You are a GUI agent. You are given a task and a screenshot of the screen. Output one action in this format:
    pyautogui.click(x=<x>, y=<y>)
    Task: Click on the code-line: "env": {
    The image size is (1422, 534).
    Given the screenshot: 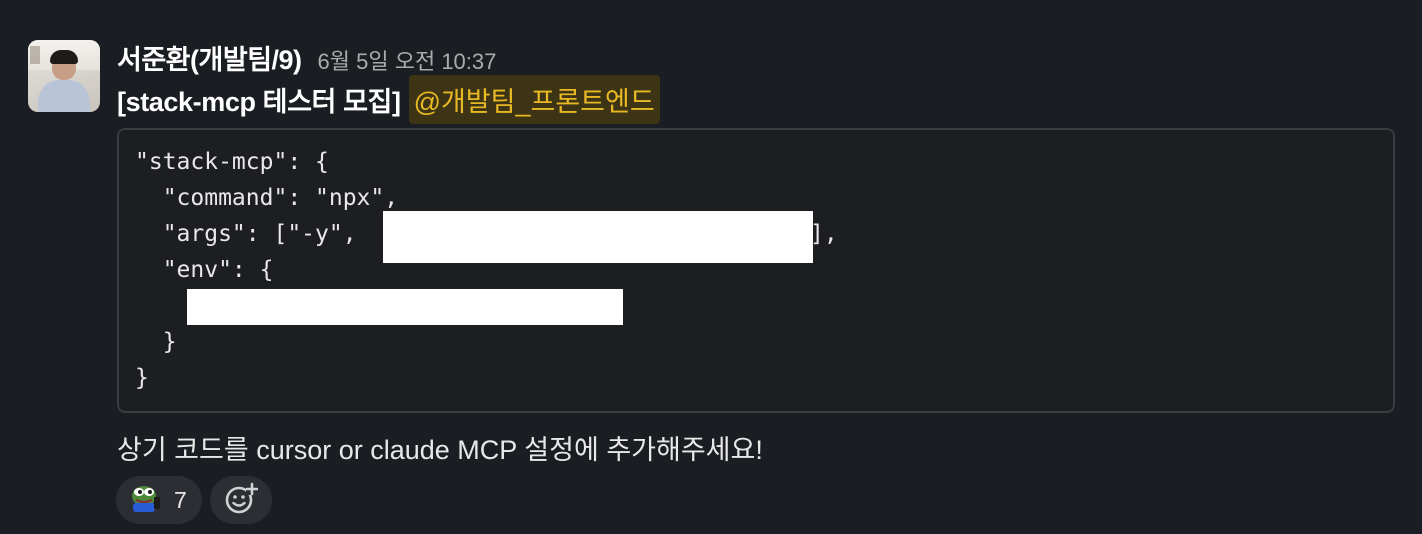 What is the action you would take?
    pyautogui.click(x=204, y=270)
    